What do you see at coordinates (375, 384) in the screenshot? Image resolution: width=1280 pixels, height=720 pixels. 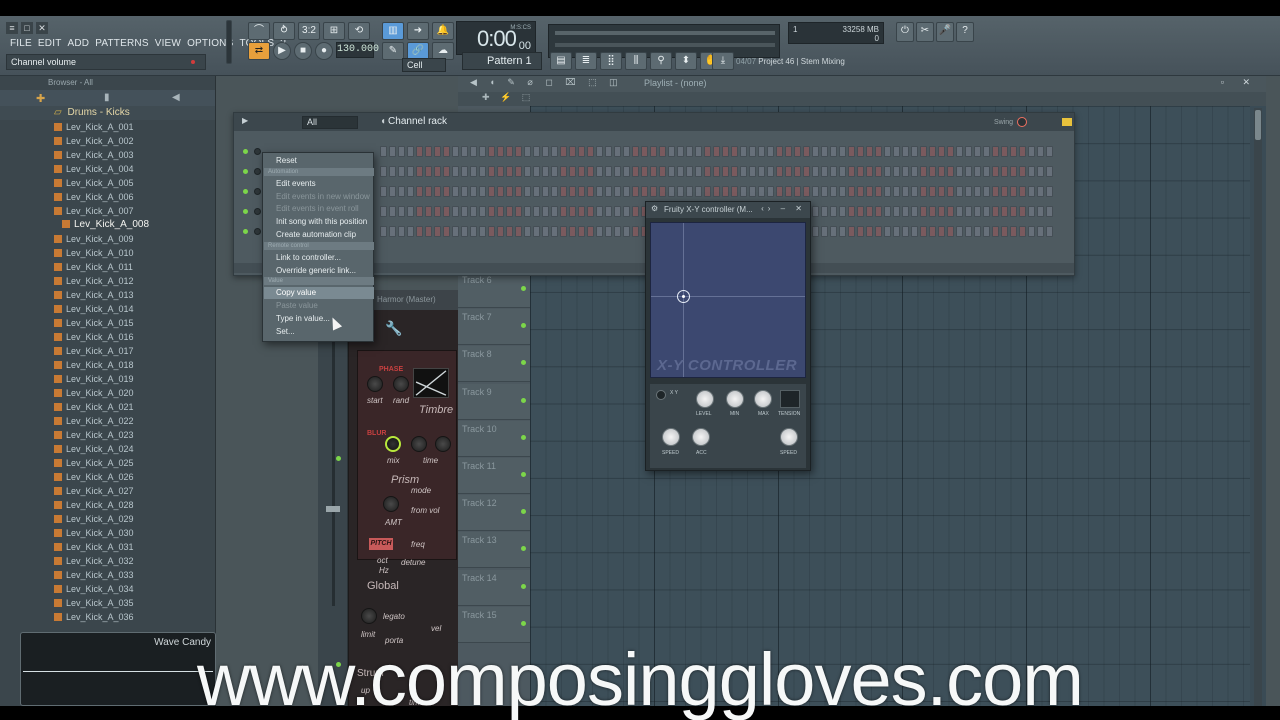 I see `phase-start-knob` at bounding box center [375, 384].